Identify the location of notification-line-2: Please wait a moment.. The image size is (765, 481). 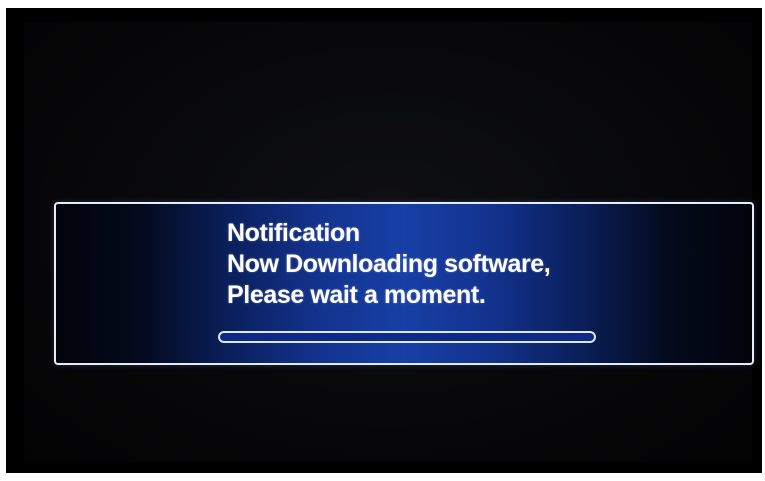
(356, 295).